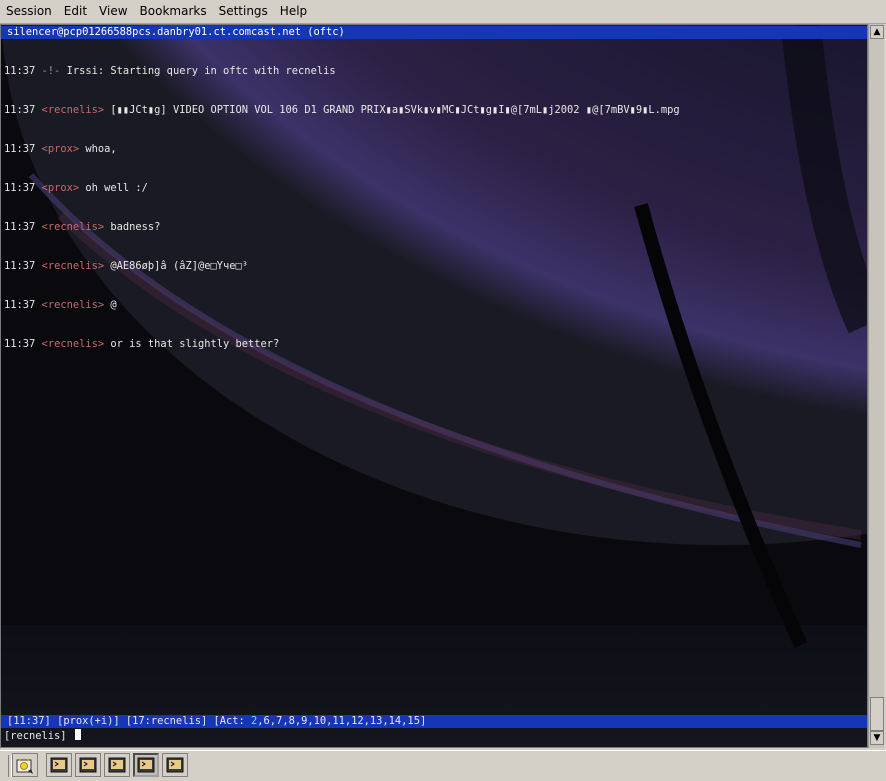 The height and width of the screenshot is (781, 886). I want to click on status-time: [11:37], so click(29, 721).